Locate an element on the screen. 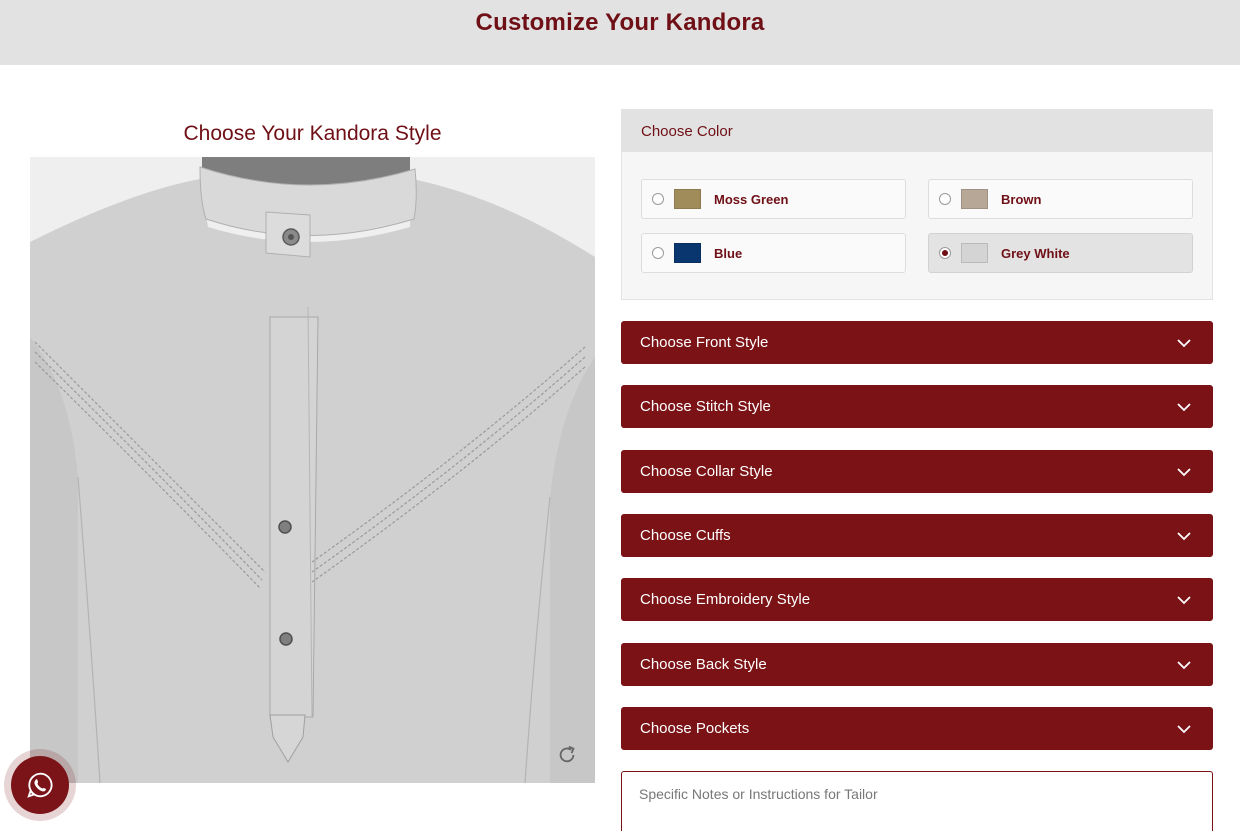 The image size is (1240, 831). accordion-stitch-style: Choose Stitch Style is located at coordinates (917, 406).